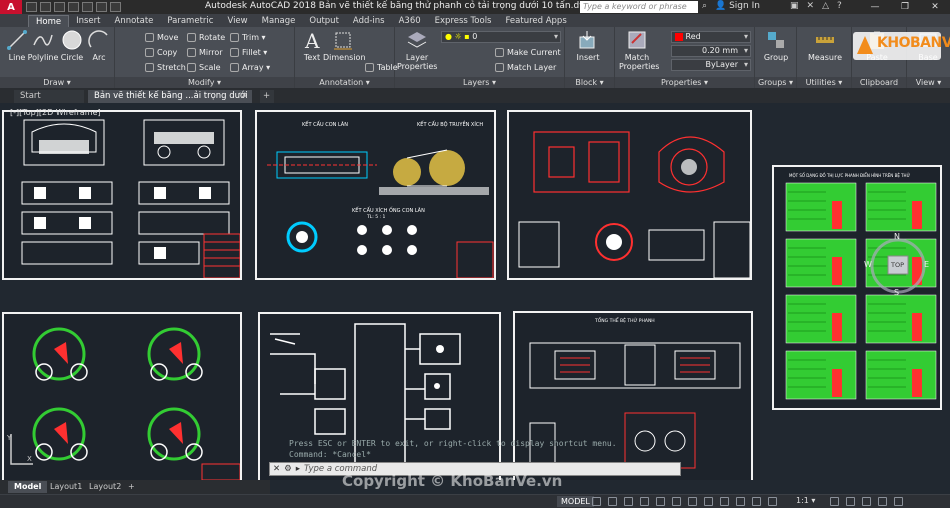 The image size is (950, 508). What do you see at coordinates (276, 469) in the screenshot?
I see `close-command-icon: ✕` at bounding box center [276, 469].